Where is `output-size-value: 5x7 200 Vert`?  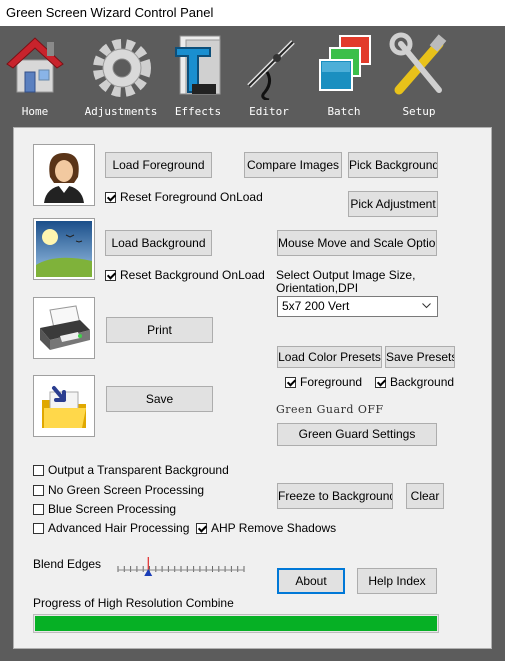
output-size-value: 5x7 200 Vert is located at coordinates (316, 306).